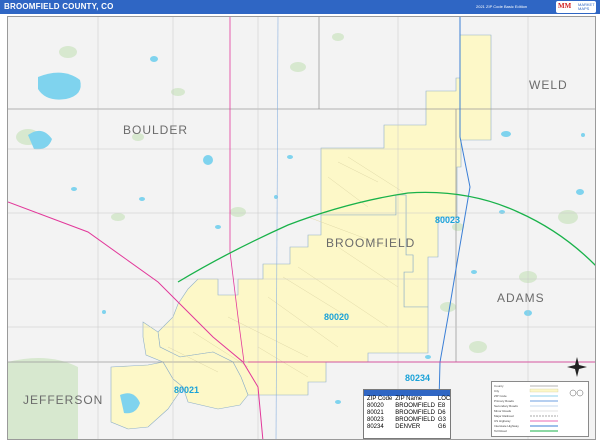  Describe the element at coordinates (156, 130) in the screenshot. I see `county-label-boulder: BOULDER` at that location.